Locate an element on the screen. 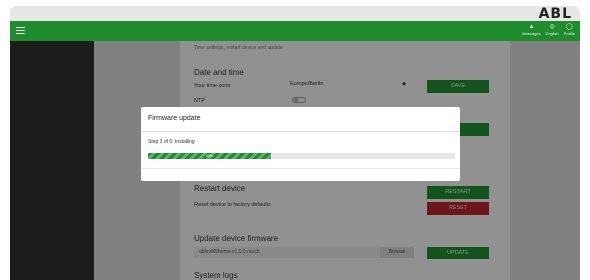 The image size is (590, 280). messages-label: Messages is located at coordinates (531, 33).